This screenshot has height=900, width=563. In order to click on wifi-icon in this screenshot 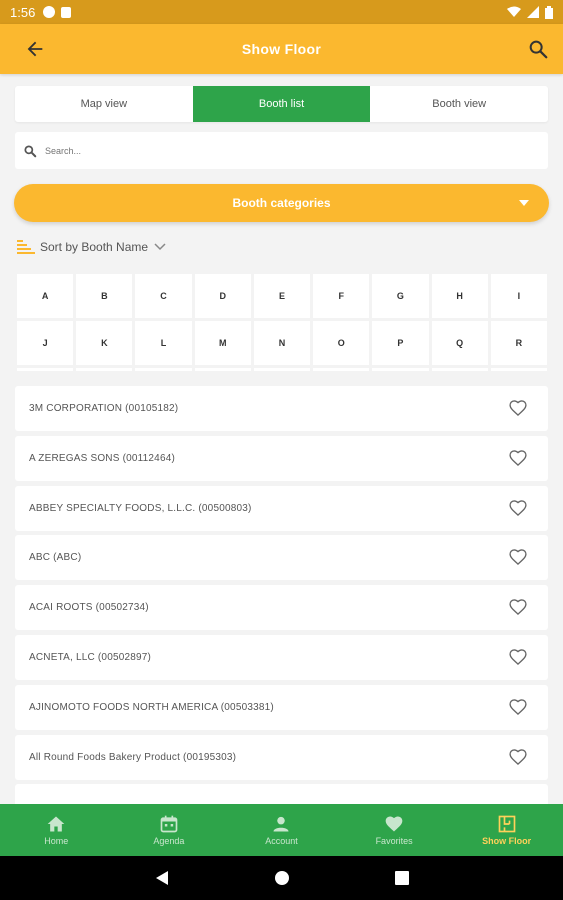, I will do `click(514, 11)`.